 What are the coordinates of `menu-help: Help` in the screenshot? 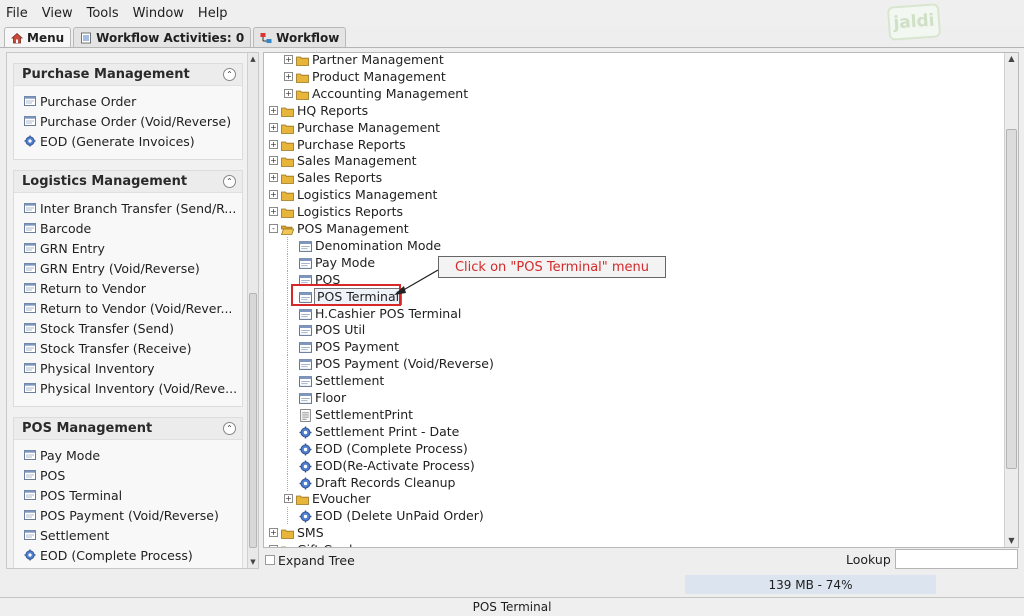 It's located at (213, 13).